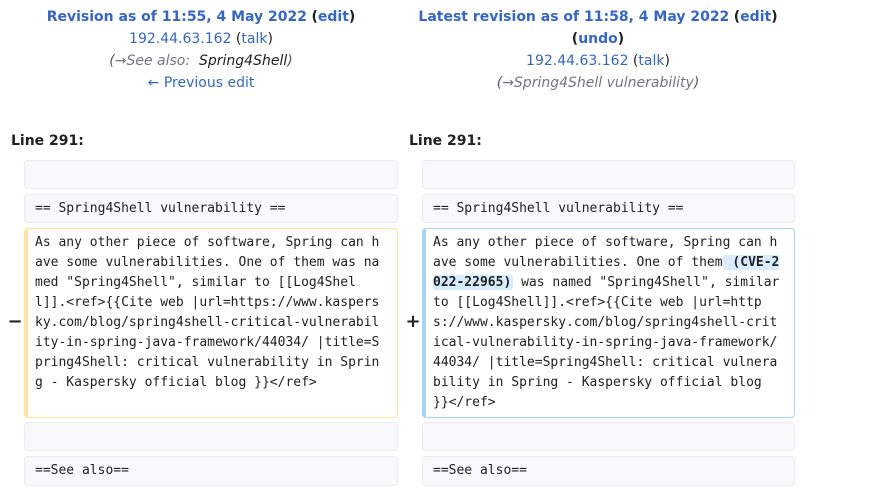 This screenshot has height=490, width=874. Describe the element at coordinates (445, 141) in the screenshot. I see `new-line-number: Line 291:` at that location.